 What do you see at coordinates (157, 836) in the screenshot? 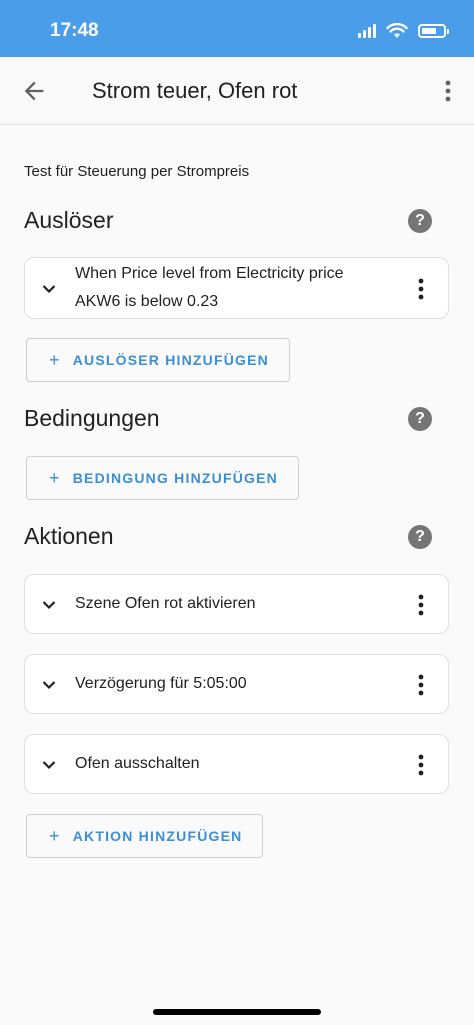
I see `add-action-label: AKTION HINZUFÜGEN` at bounding box center [157, 836].